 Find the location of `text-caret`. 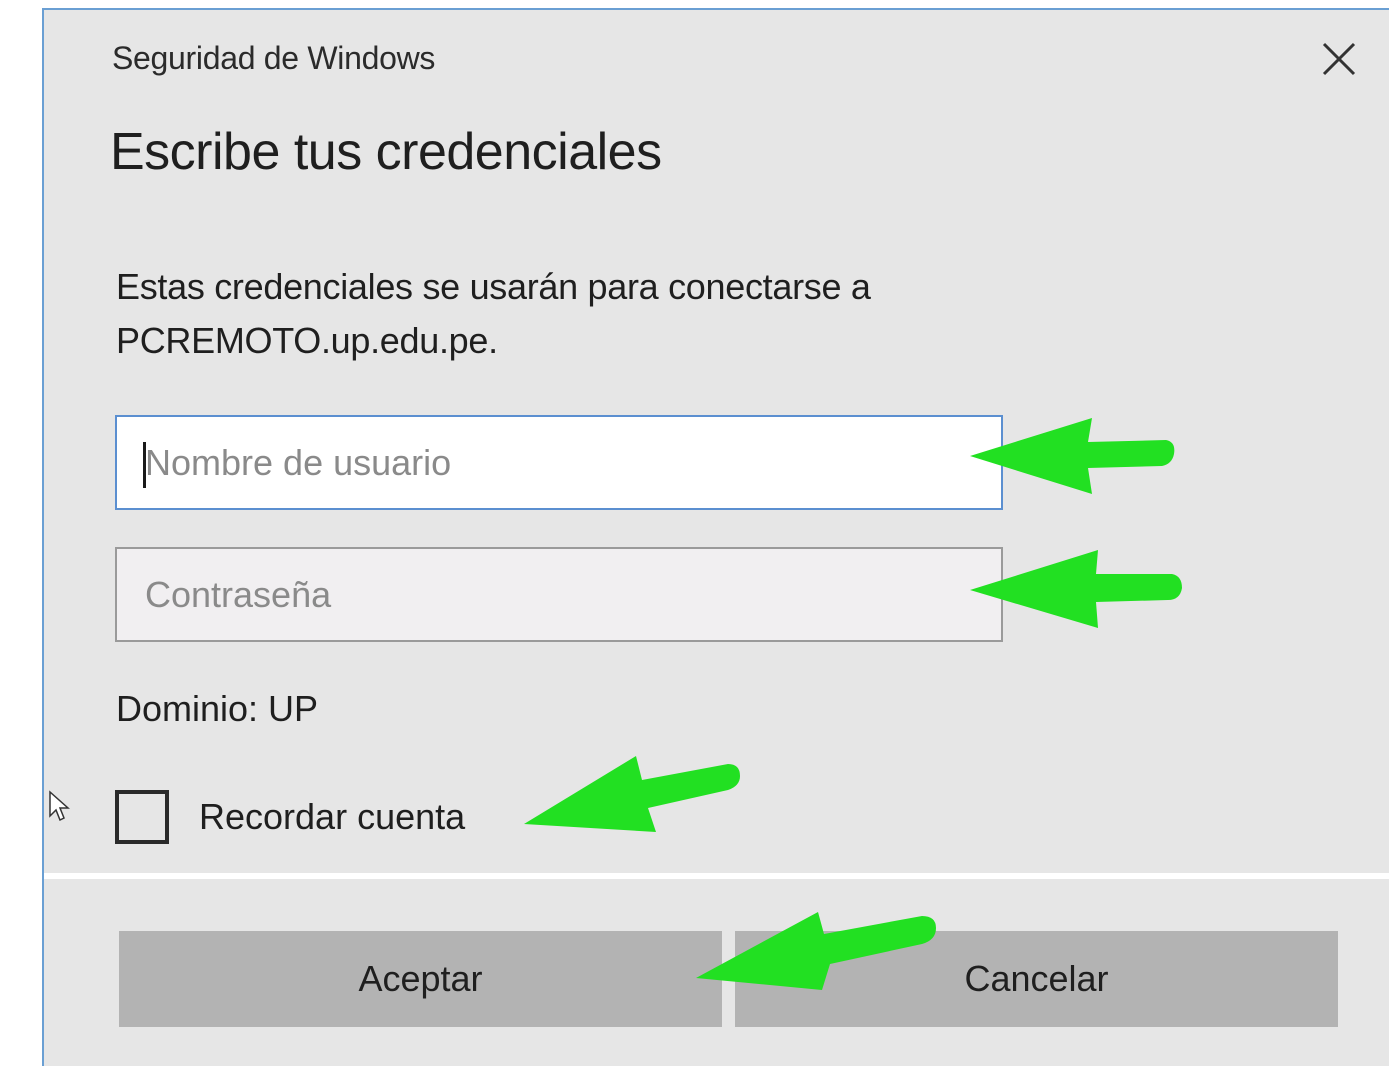

text-caret is located at coordinates (144, 465).